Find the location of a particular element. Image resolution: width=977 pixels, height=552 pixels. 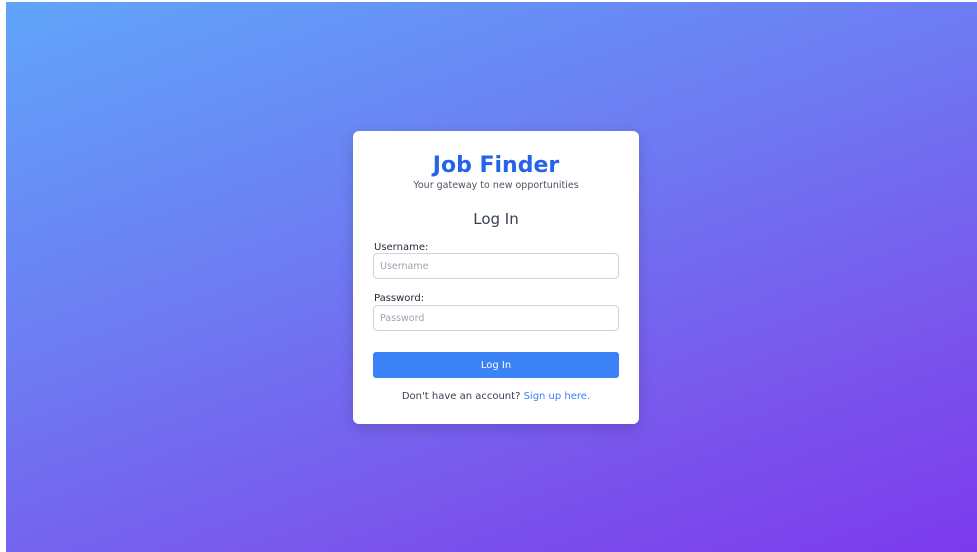

password-input is located at coordinates (496, 318).